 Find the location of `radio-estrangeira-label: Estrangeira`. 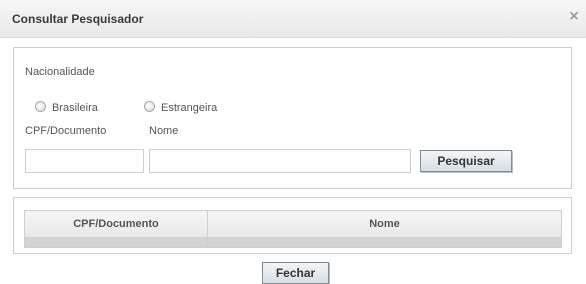

radio-estrangeira-label: Estrangeira is located at coordinates (189, 108).